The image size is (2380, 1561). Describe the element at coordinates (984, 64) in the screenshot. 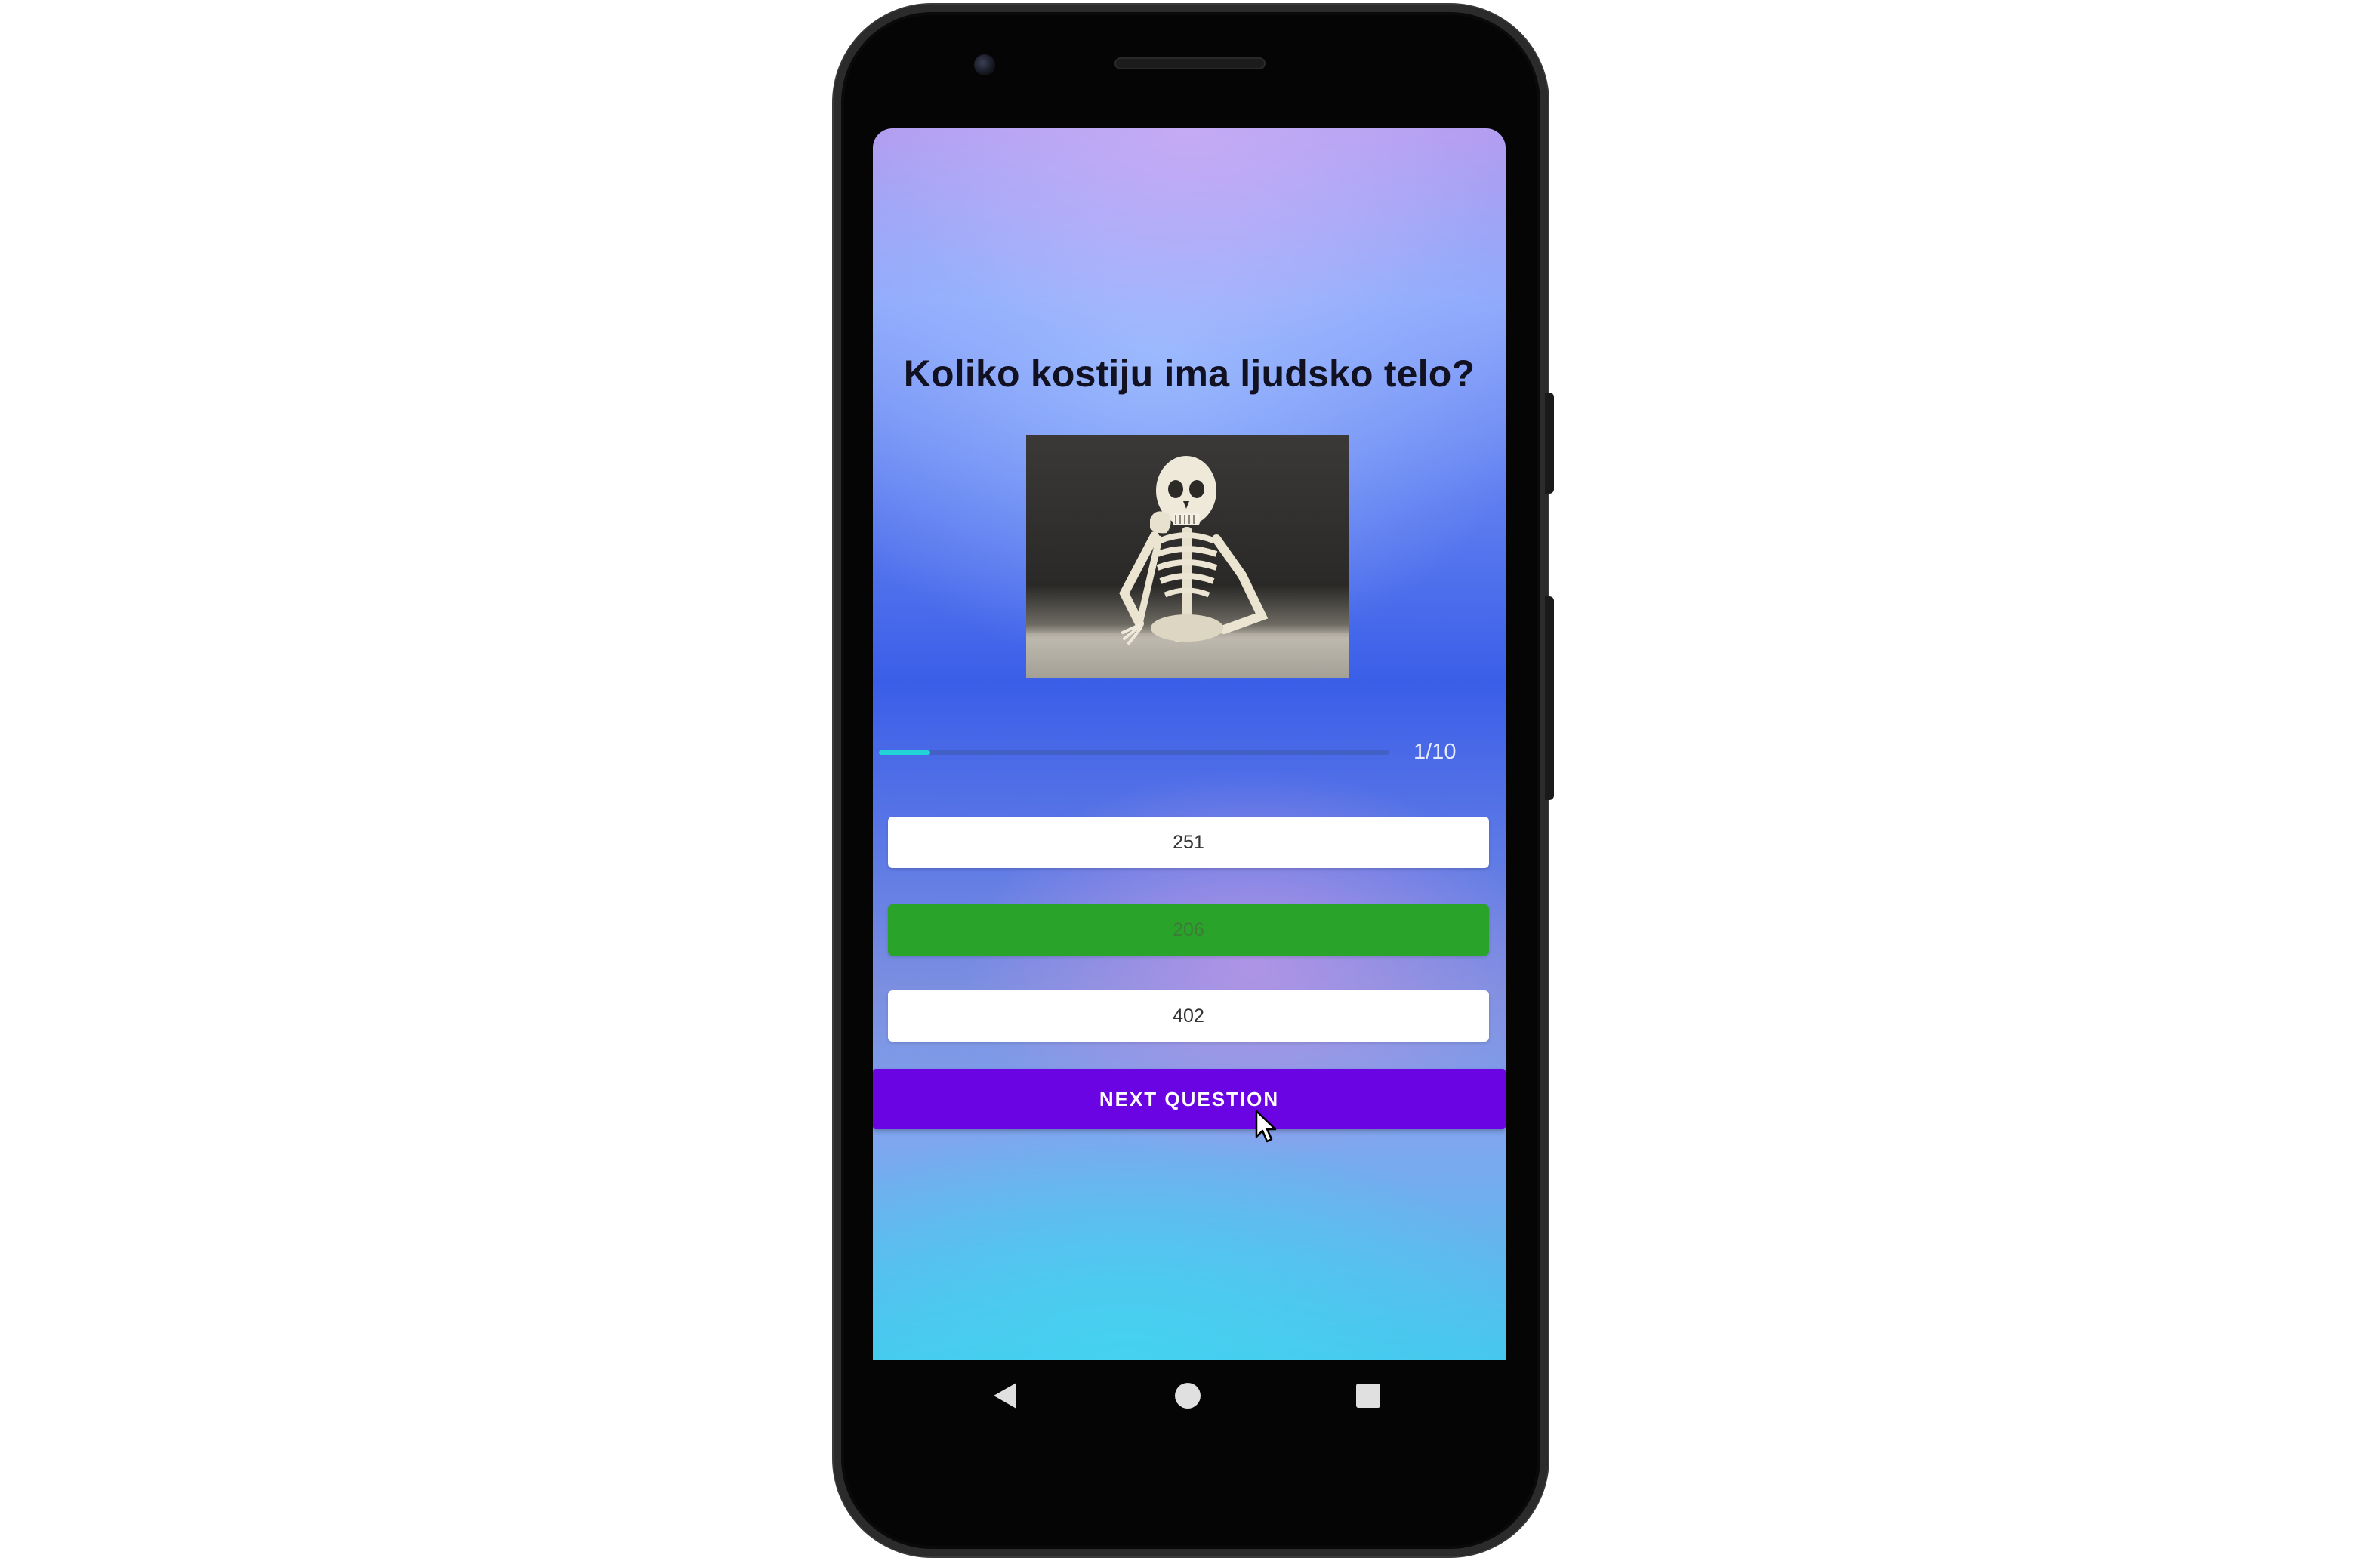

I see `front-camera-icon` at that location.